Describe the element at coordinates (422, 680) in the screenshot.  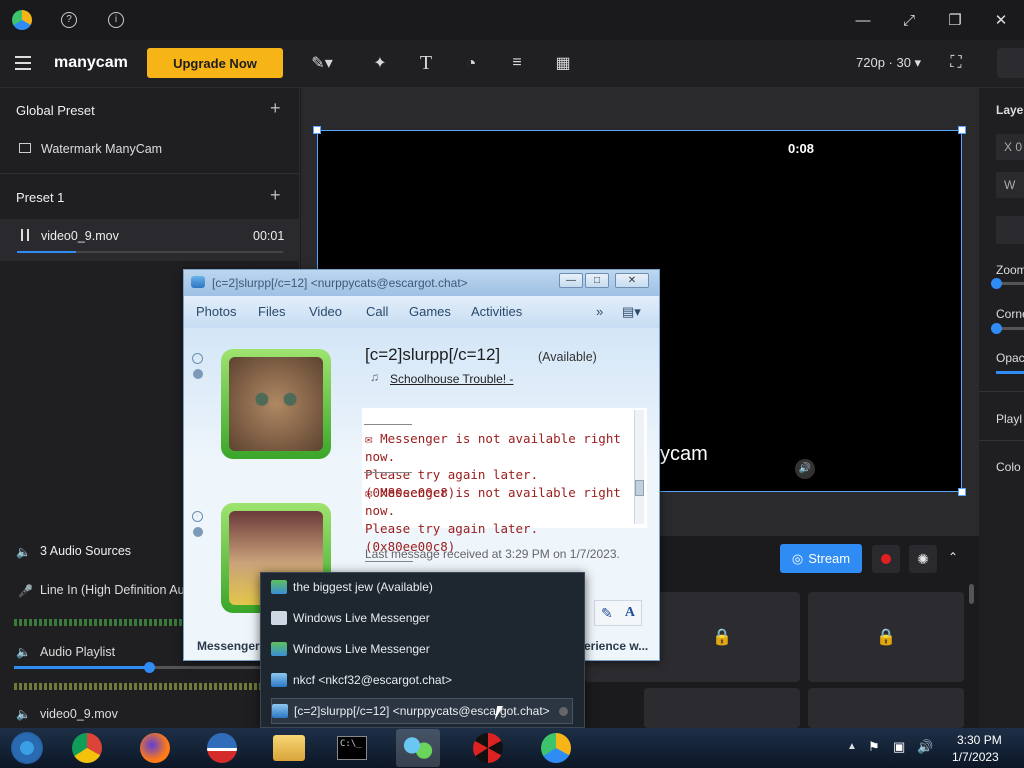
I see `window-list-item: nkcf <nkcf32@escargot.chat>` at that location.